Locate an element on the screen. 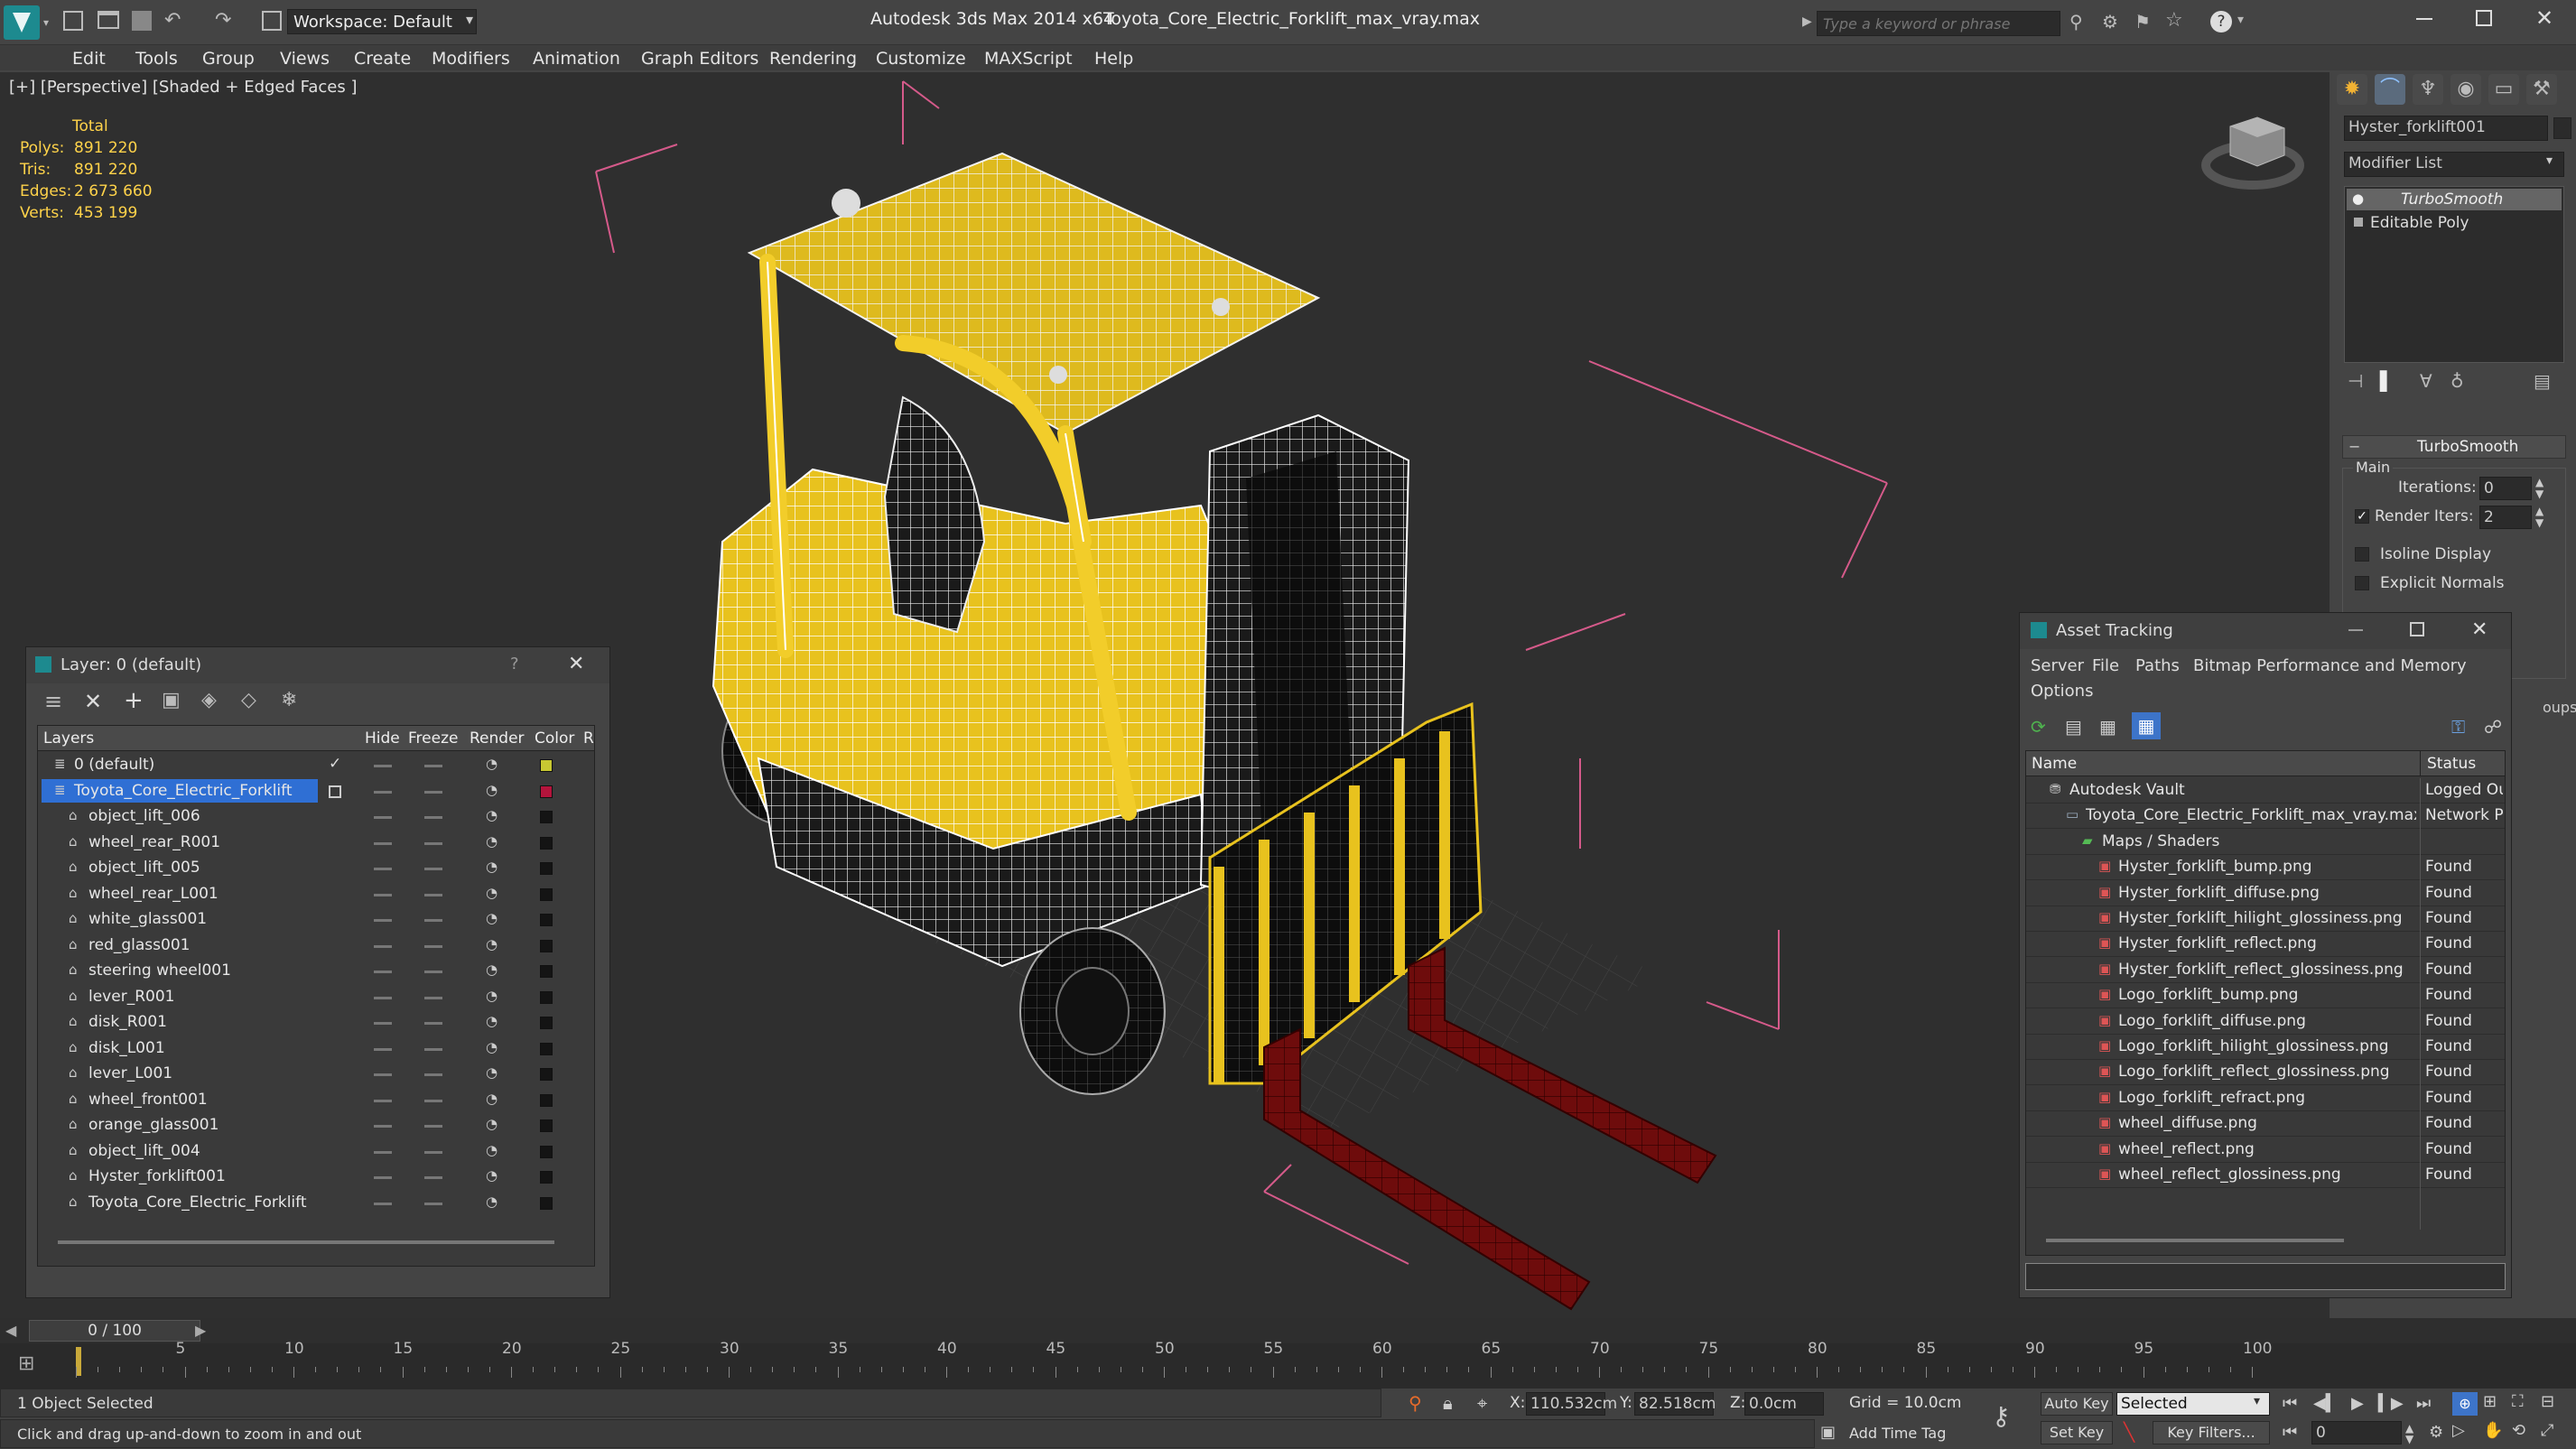 Image resolution: width=2576 pixels, height=1449 pixels. layer-row: ⌂ orange_glass001 ◔ is located at coordinates (316, 1125).